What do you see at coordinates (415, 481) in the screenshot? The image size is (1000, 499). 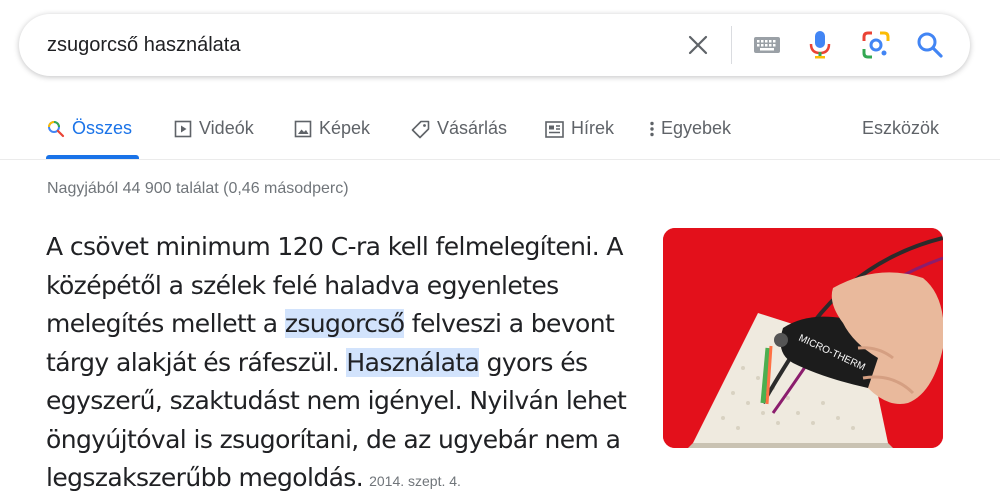 I see `snippet-date: 2014. szept. 4.` at bounding box center [415, 481].